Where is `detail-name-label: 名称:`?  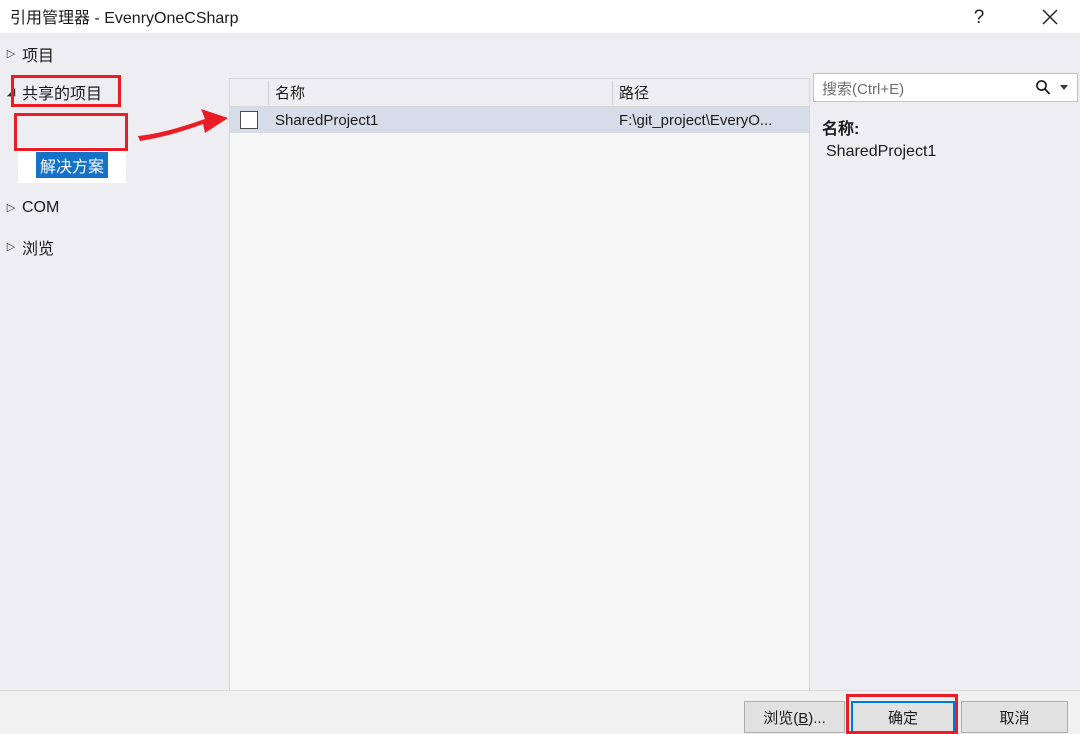 detail-name-label: 名称: is located at coordinates (841, 129).